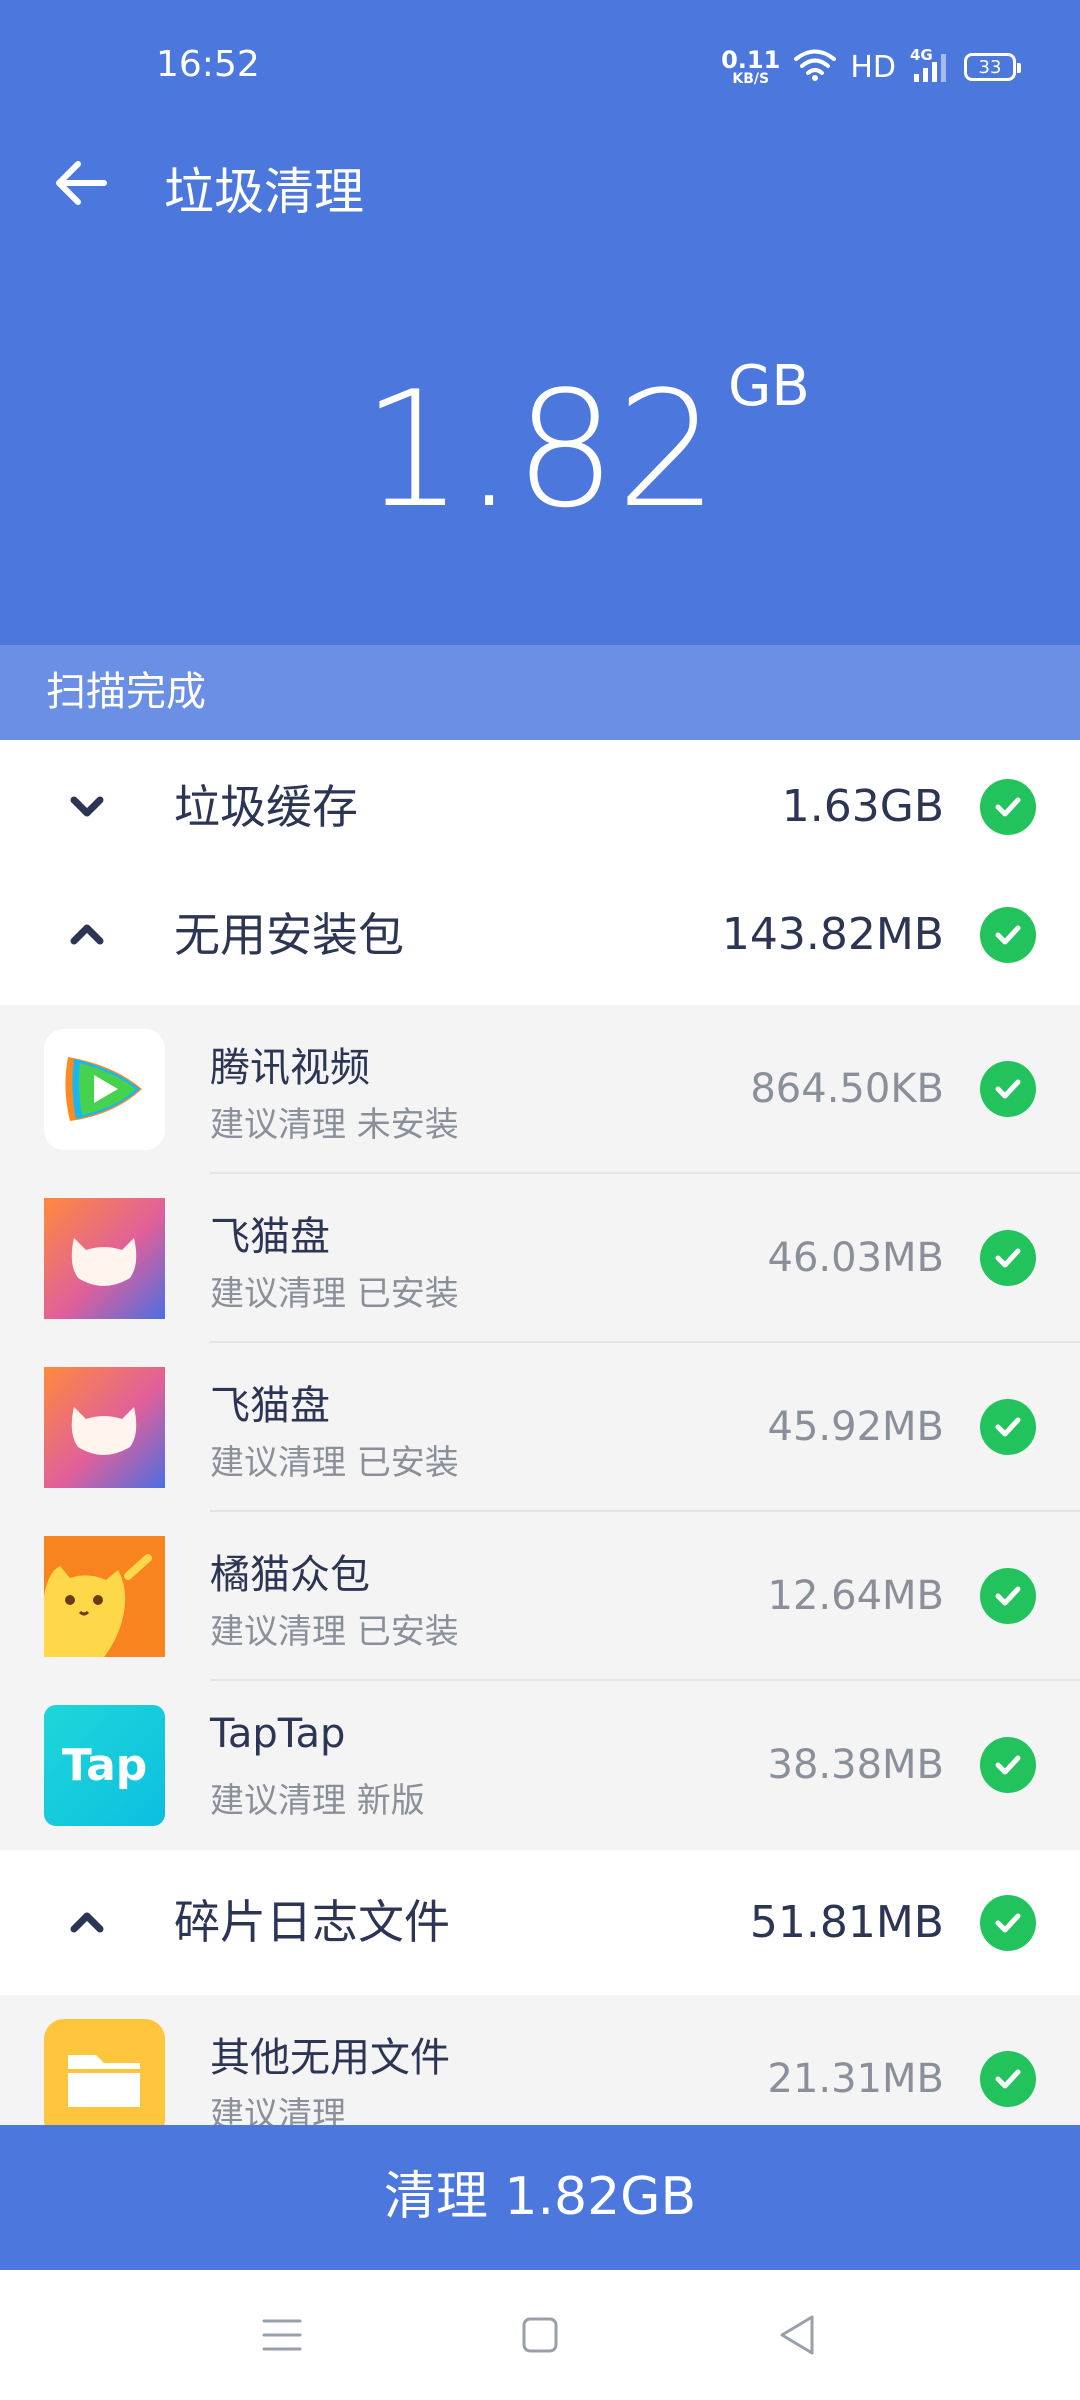 The width and height of the screenshot is (1080, 2400). I want to click on list-item: 橘猫众包 建议清理 已安装 12.64MB, so click(540, 1596).